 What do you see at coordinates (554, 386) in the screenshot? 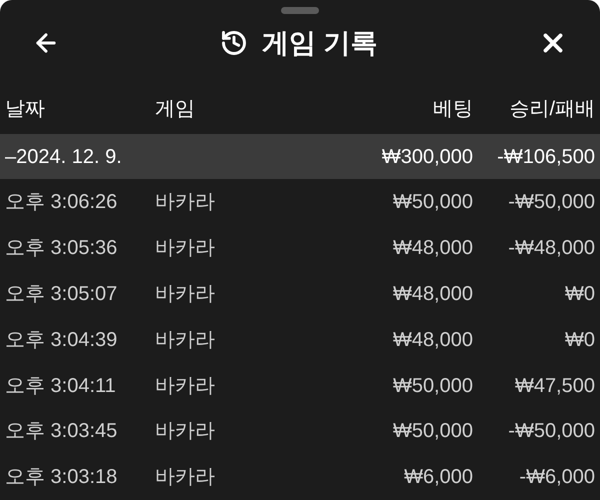
I see `result-cell-text: ₩47,500` at bounding box center [554, 386].